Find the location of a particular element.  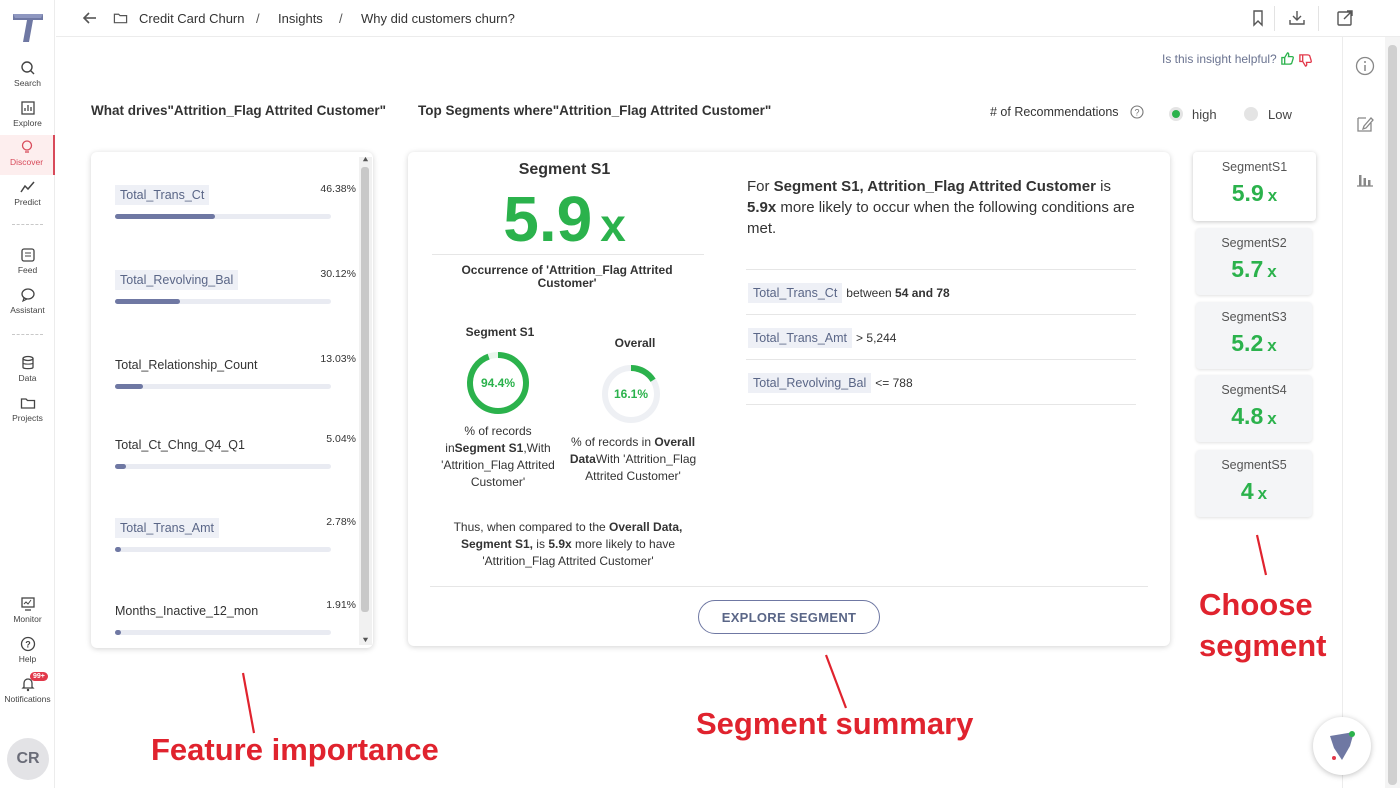

segment-tile: SegmentS4 4.8 x is located at coordinates (1254, 408).